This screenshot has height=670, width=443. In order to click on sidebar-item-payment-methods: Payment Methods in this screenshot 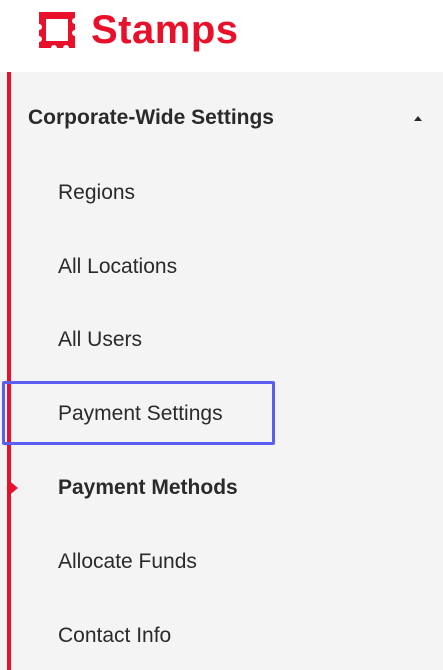, I will do `click(148, 488)`.